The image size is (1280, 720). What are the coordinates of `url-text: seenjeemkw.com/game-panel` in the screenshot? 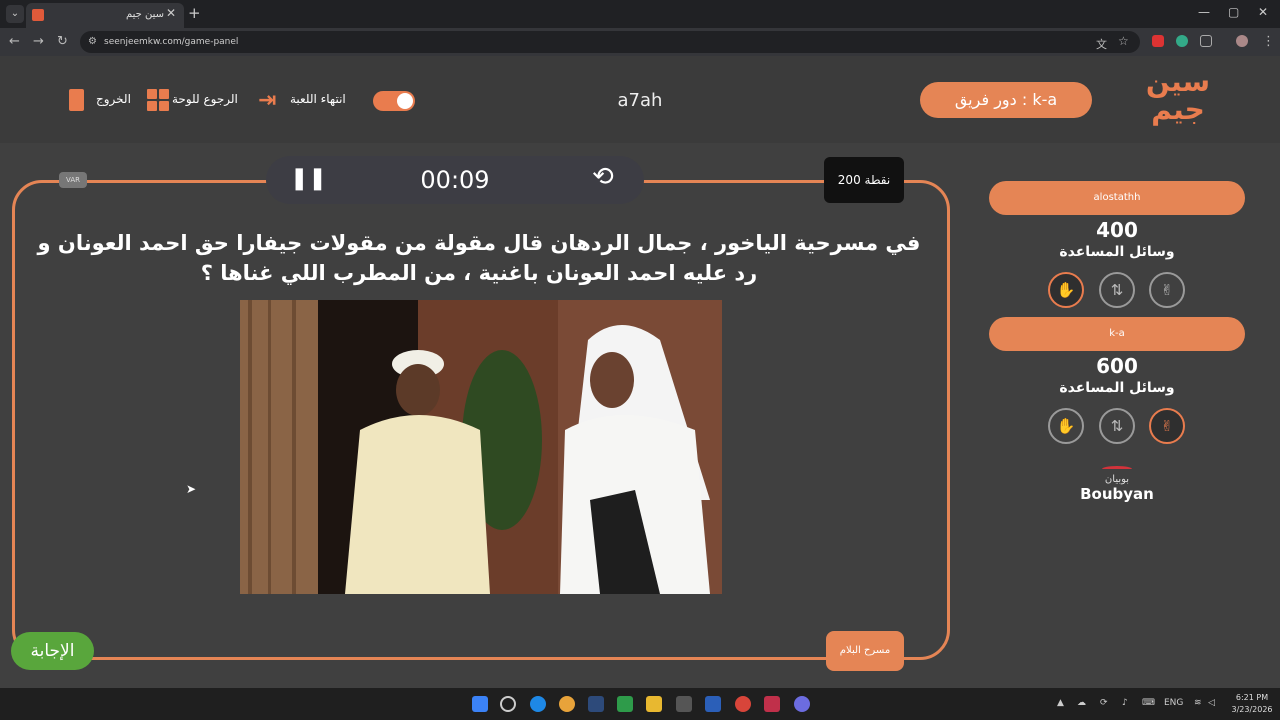 It's located at (171, 42).